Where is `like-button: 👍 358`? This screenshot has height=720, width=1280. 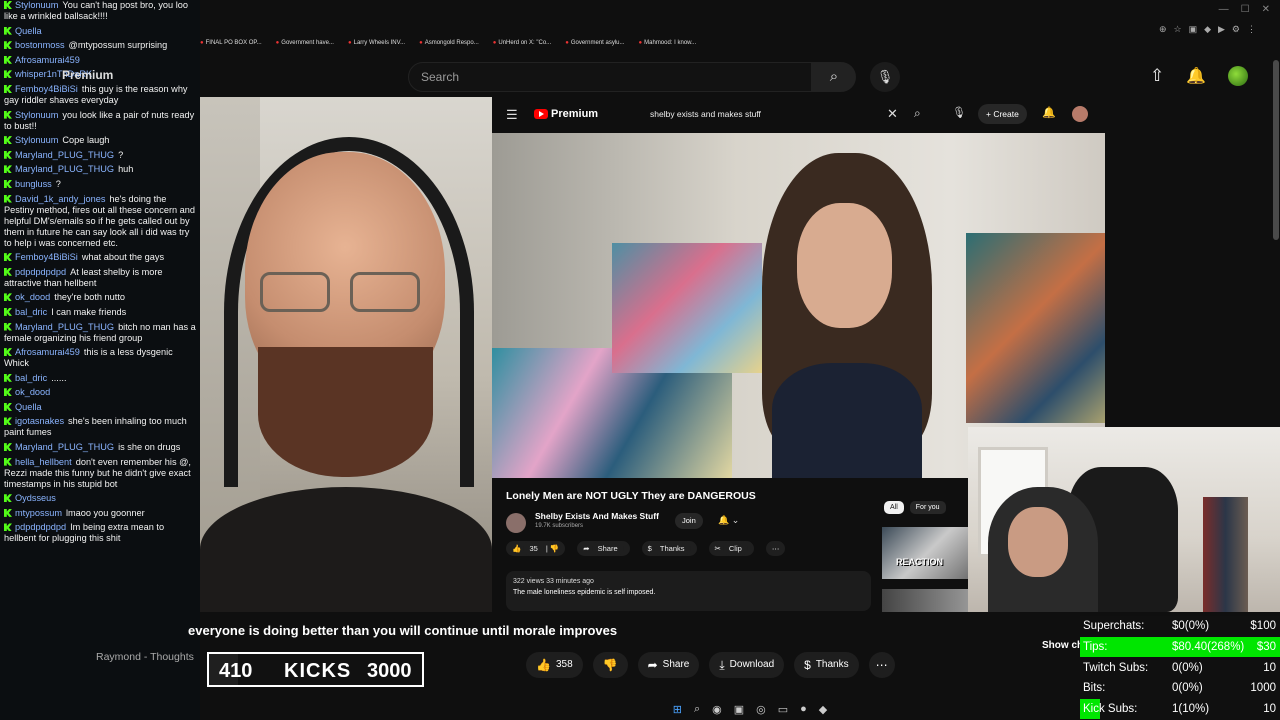
like-button: 👍 358 is located at coordinates (554, 665).